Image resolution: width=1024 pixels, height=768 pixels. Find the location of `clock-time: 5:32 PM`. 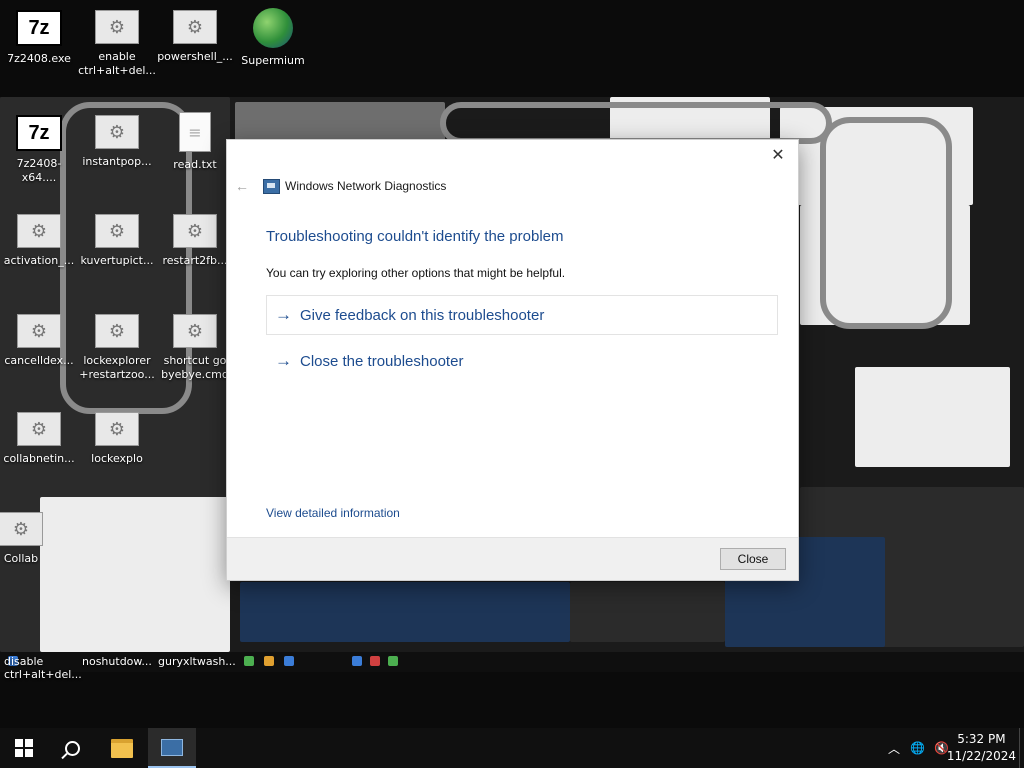

clock-time: 5:32 PM is located at coordinates (981, 739).